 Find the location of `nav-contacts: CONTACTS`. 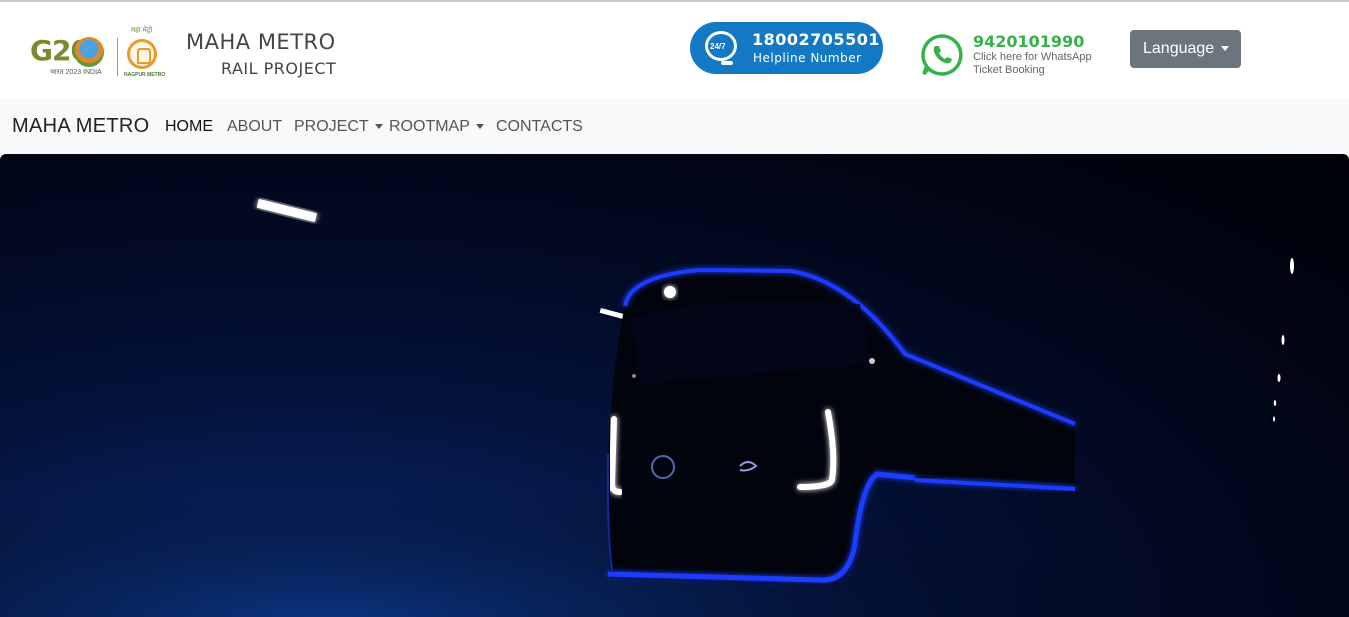

nav-contacts: CONTACTS is located at coordinates (539, 127).